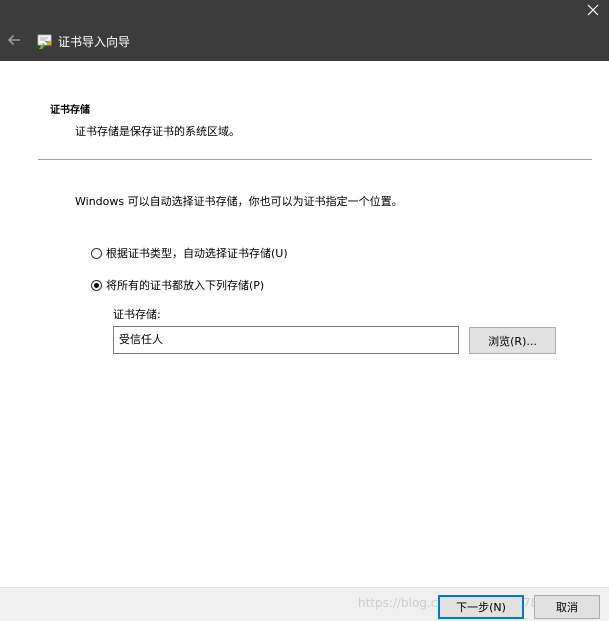 This screenshot has width=609, height=621. What do you see at coordinates (197, 253) in the screenshot?
I see `radio-label-auto: 根据证书类型，自动选择证书存储(U)` at bounding box center [197, 253].